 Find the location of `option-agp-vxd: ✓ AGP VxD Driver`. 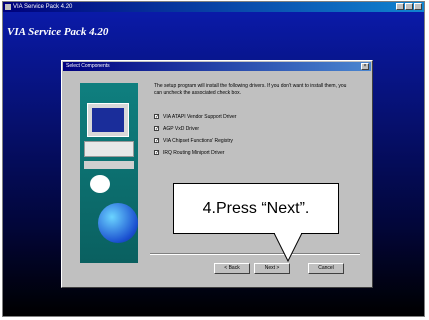

option-agp-vxd: ✓ AGP VxD Driver is located at coordinates (176, 129).